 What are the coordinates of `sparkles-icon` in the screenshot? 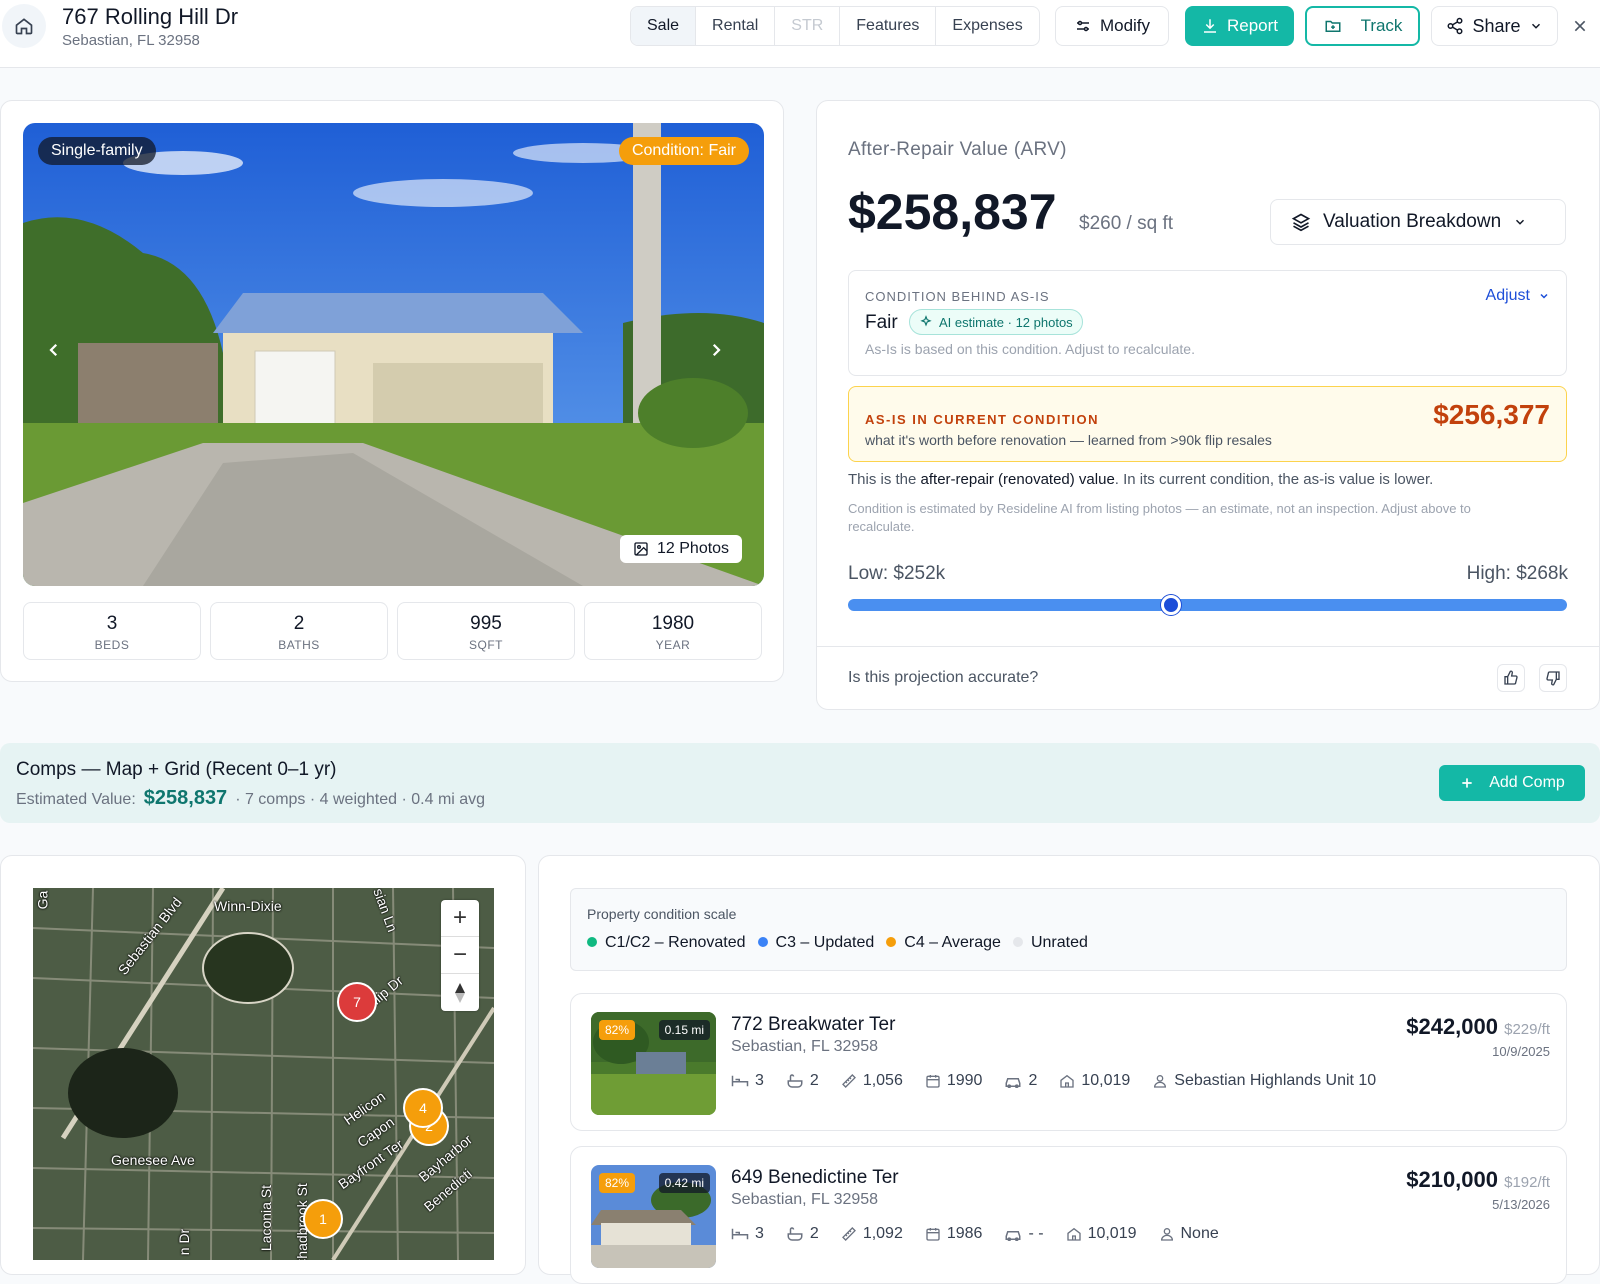 It's located at (926, 321).